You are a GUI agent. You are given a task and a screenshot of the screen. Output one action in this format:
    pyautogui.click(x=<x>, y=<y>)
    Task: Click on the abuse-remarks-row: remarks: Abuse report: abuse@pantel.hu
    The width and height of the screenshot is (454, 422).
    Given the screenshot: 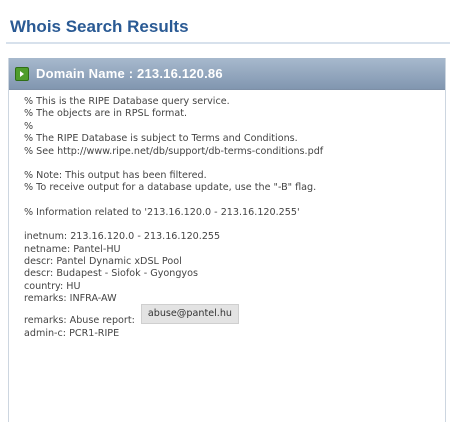 What is the action you would take?
    pyautogui.click(x=234, y=315)
    